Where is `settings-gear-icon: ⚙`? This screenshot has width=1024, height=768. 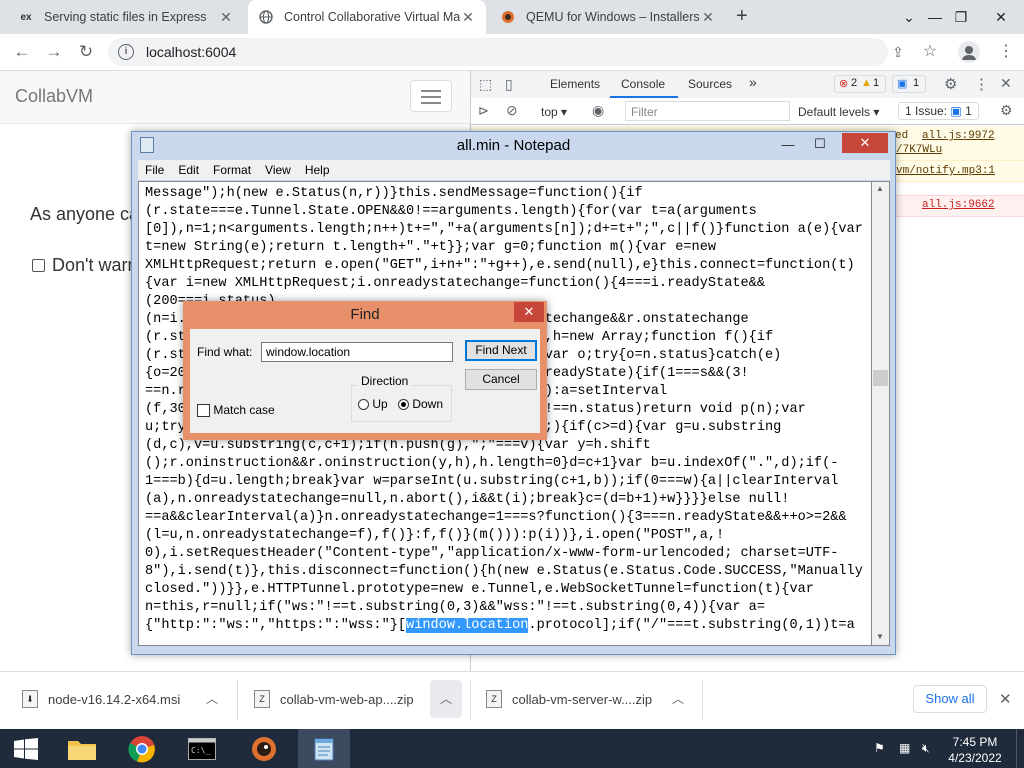 settings-gear-icon: ⚙ is located at coordinates (950, 84).